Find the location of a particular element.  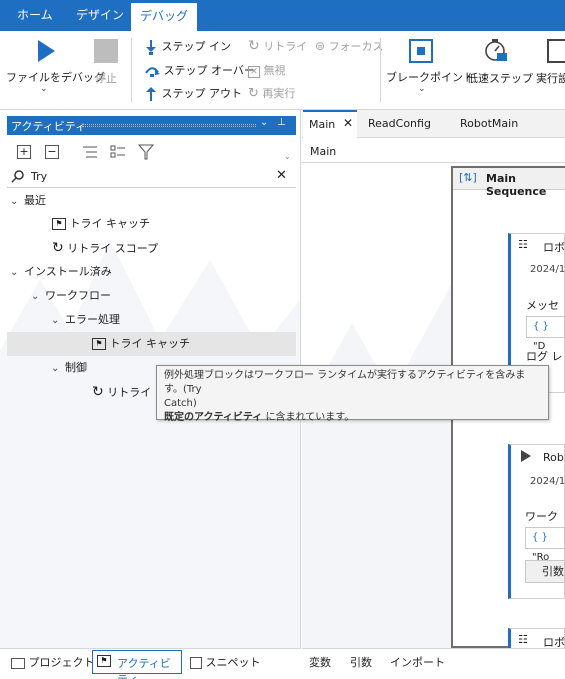

ignore-button: ✕ 無視 is located at coordinates (267, 70).